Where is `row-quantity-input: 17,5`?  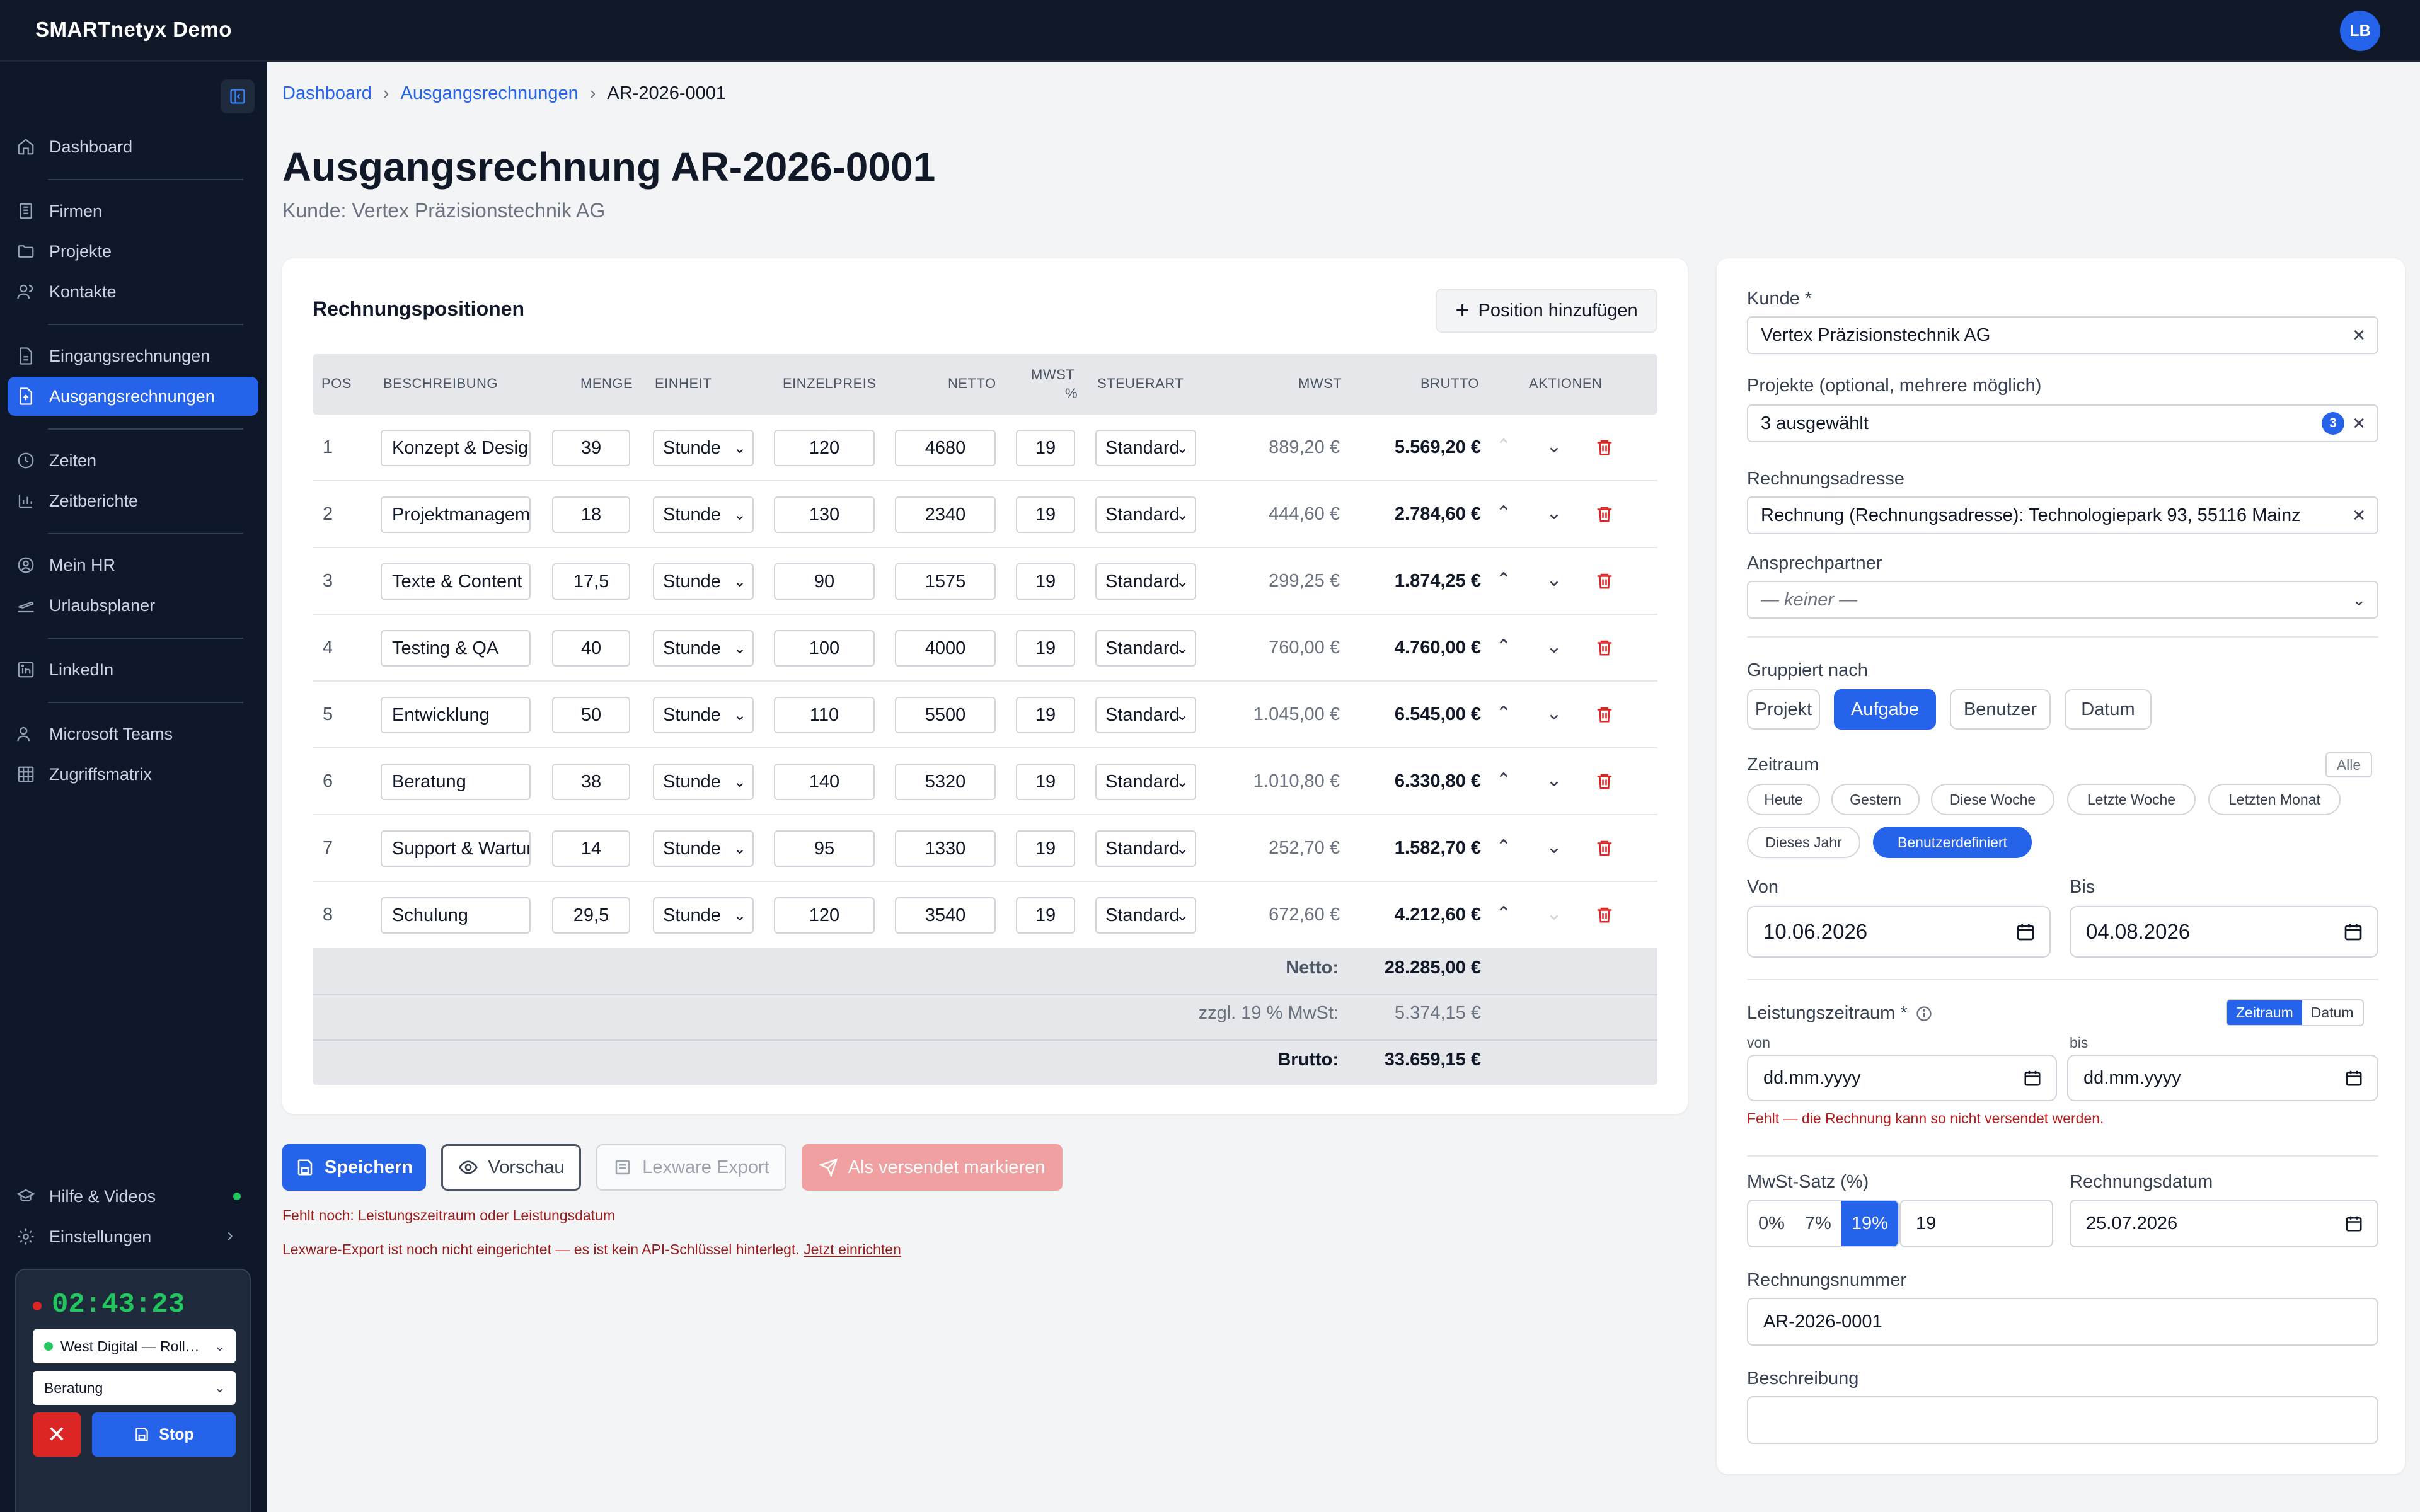 row-quantity-input: 17,5 is located at coordinates (591, 581).